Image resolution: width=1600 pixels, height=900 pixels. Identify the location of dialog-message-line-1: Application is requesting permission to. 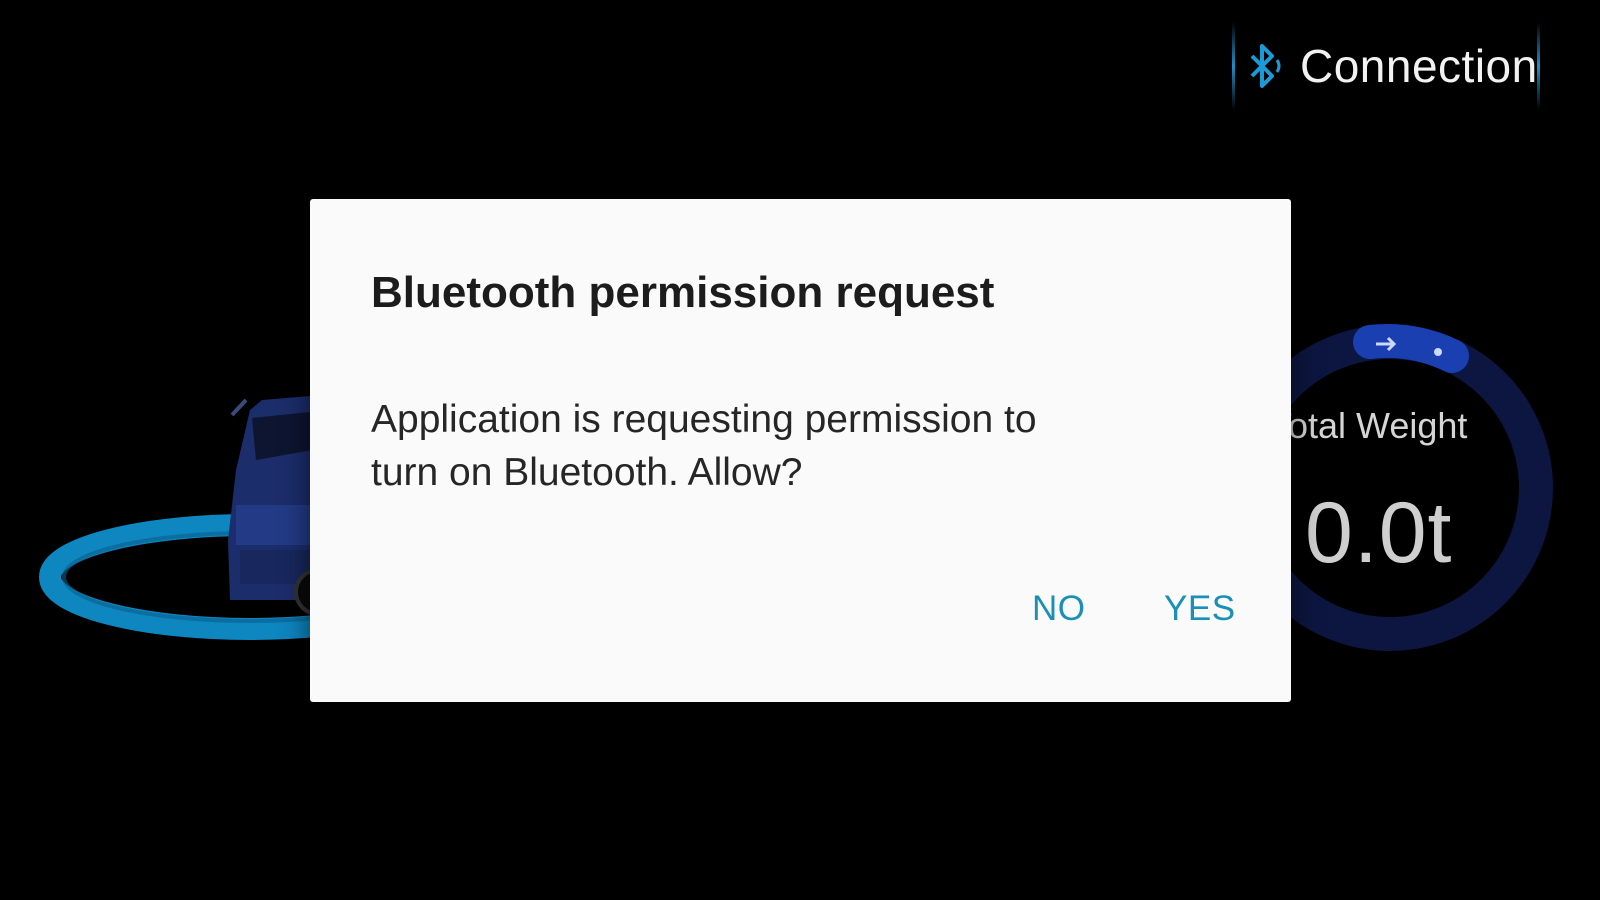
(704, 419).